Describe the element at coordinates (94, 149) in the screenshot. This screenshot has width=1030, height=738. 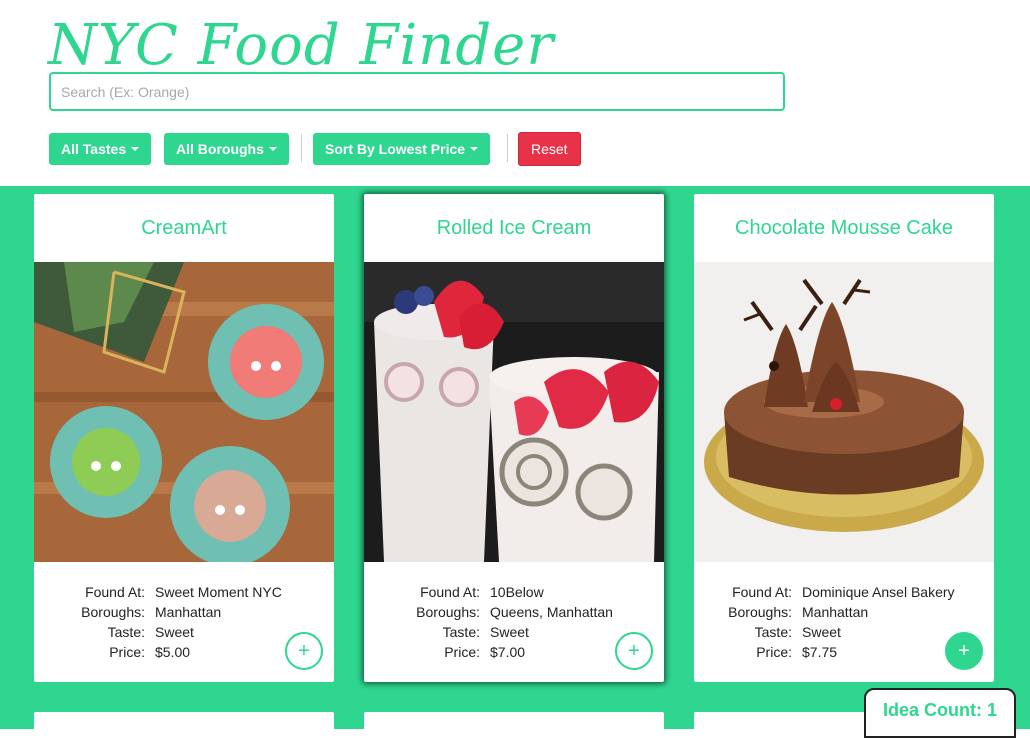
I see `taste-filter-label: All Tastes` at that location.